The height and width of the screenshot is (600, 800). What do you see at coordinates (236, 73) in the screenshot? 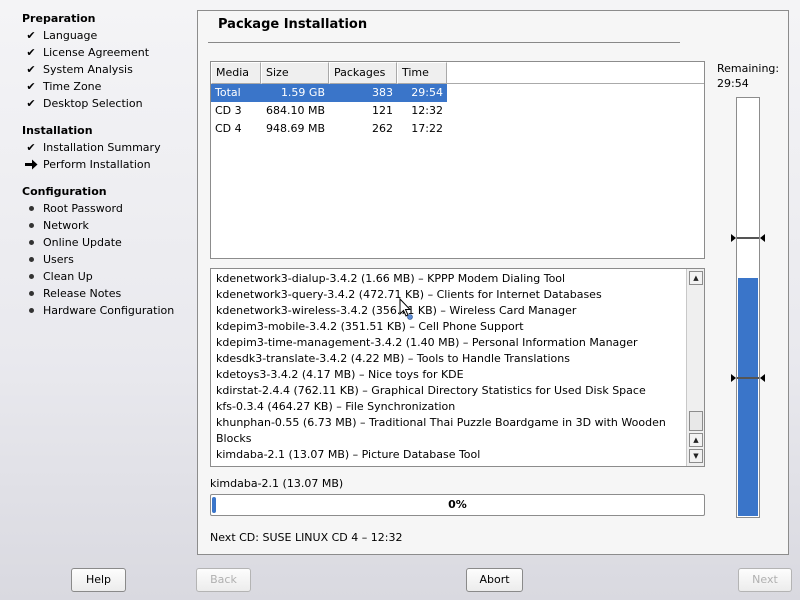
I see `column-header-media: Media` at bounding box center [236, 73].